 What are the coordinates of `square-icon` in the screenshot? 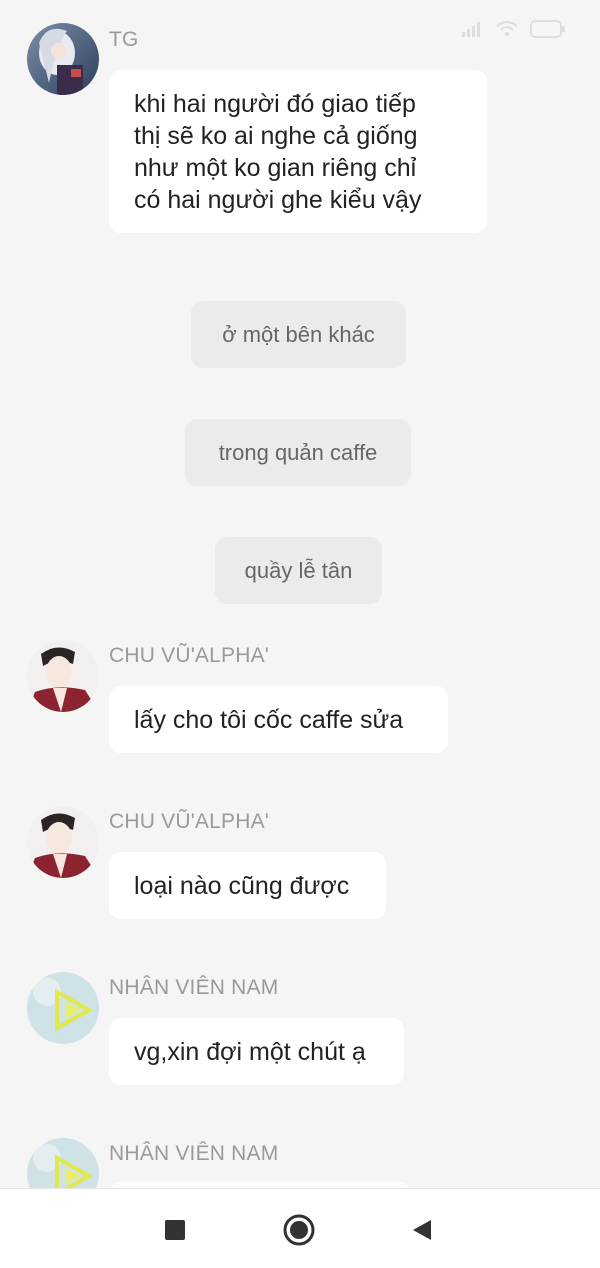 It's located at (175, 1230).